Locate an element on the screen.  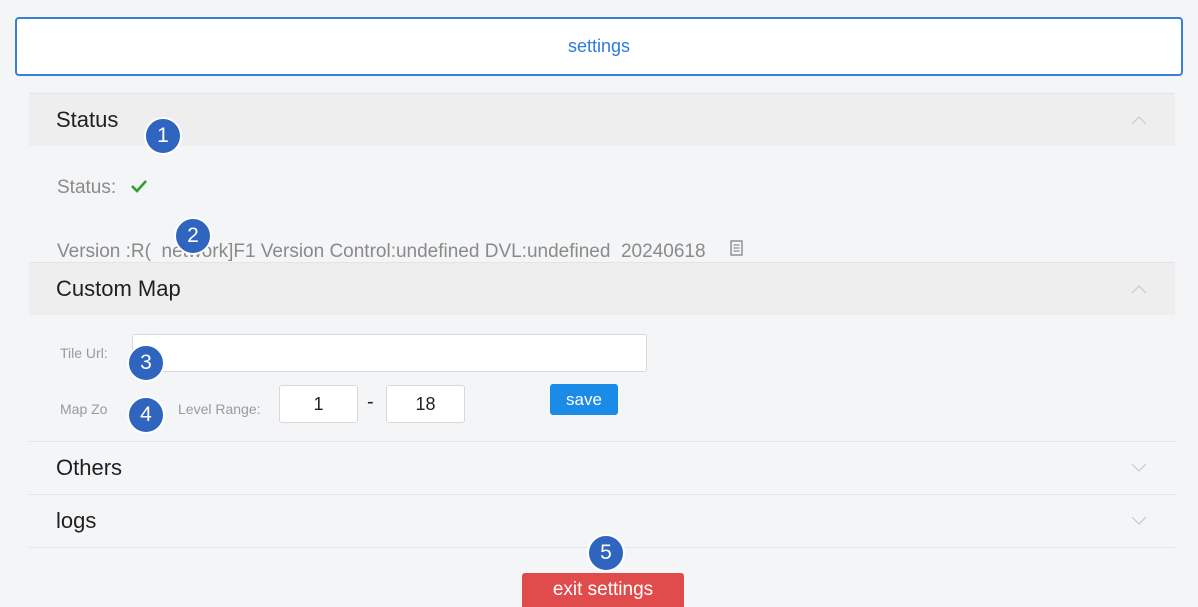
save-button: save is located at coordinates (584, 399).